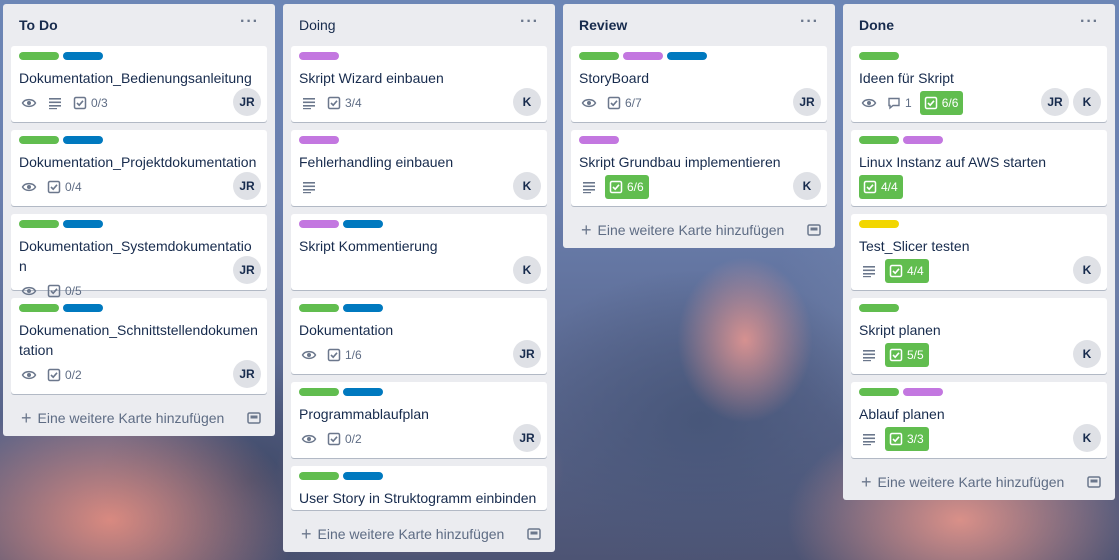 The image size is (1119, 560). I want to click on card: Test_Slicer testen 4/4 K, so click(979, 252).